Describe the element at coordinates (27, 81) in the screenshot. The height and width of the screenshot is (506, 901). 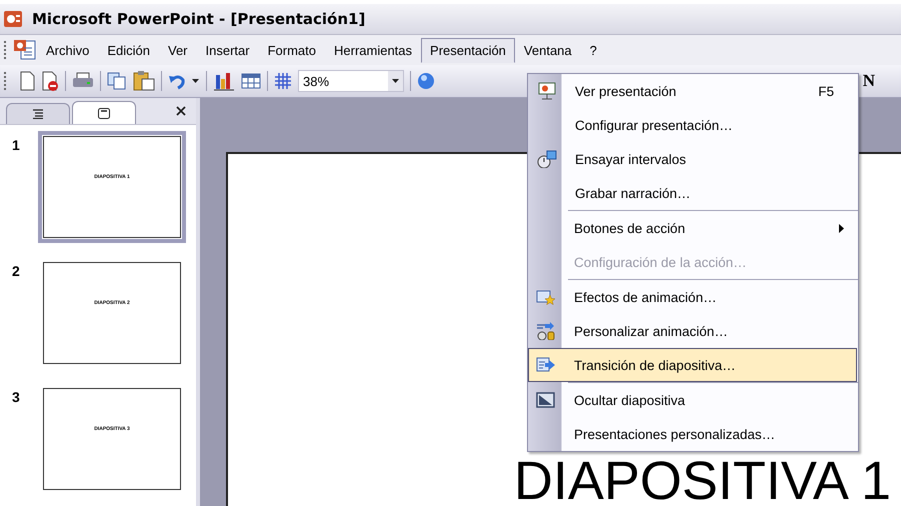
I see `new-document-icon` at that location.